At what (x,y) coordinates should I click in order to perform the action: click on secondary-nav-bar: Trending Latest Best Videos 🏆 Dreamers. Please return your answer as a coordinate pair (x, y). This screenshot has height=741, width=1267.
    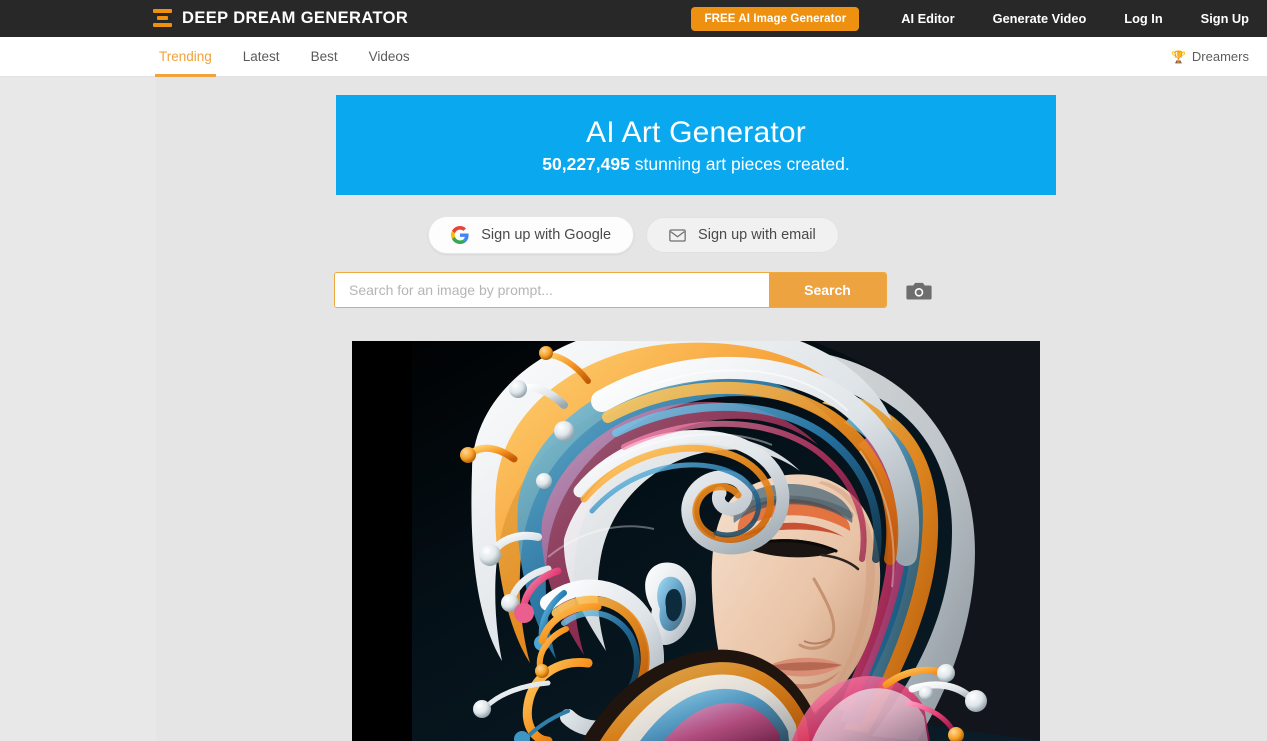
    Looking at the image, I should click on (633, 57).